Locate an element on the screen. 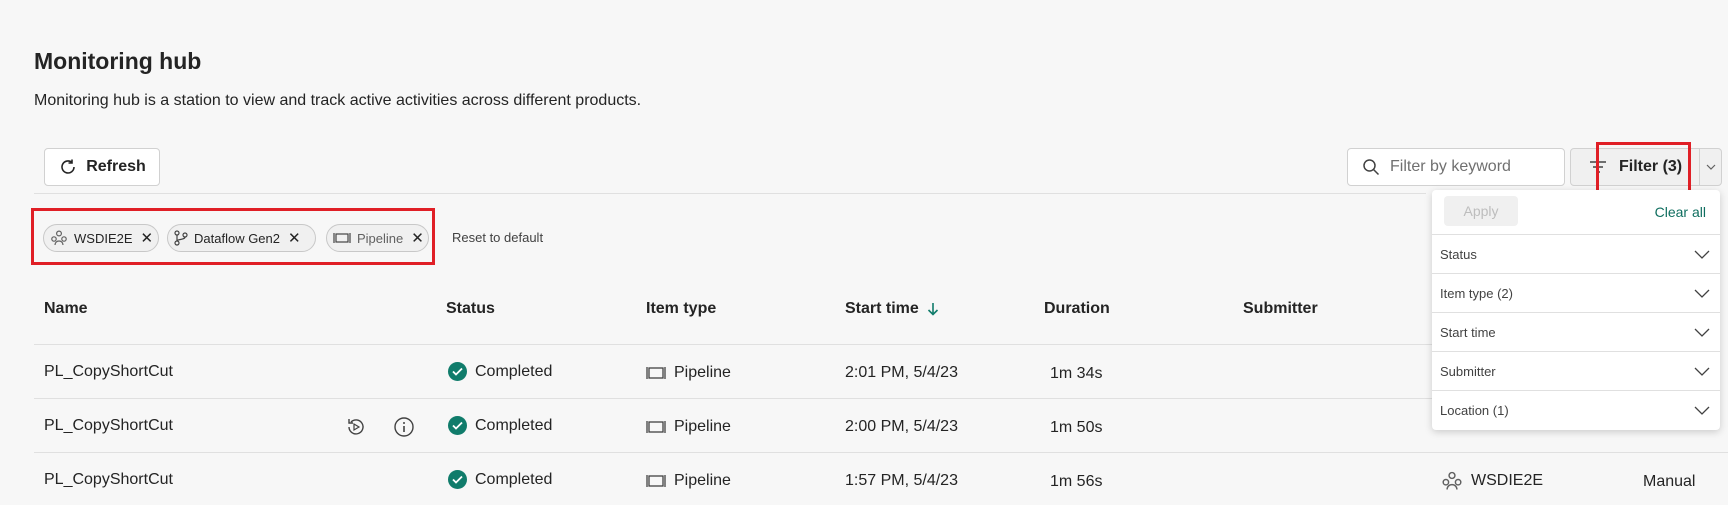 This screenshot has width=1728, height=505. filter-section-submitter: Submitter is located at coordinates (1576, 370).